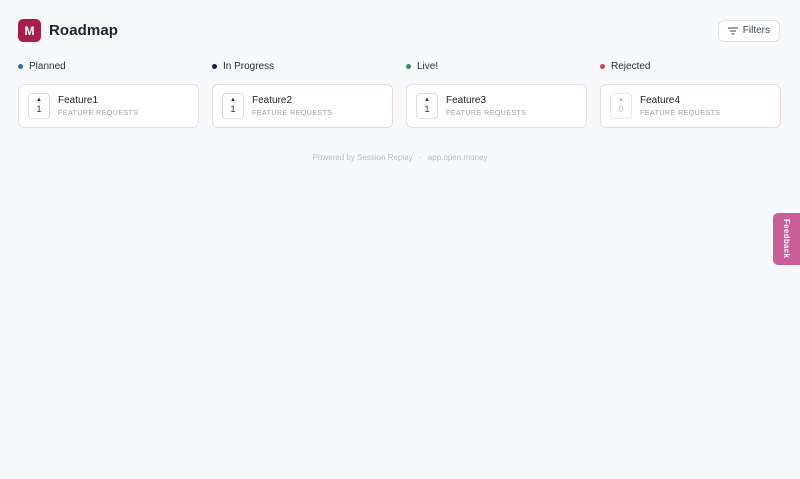 Image resolution: width=800 pixels, height=479 pixels. Describe the element at coordinates (108, 66) in the screenshot. I see `column-header: Planned` at that location.